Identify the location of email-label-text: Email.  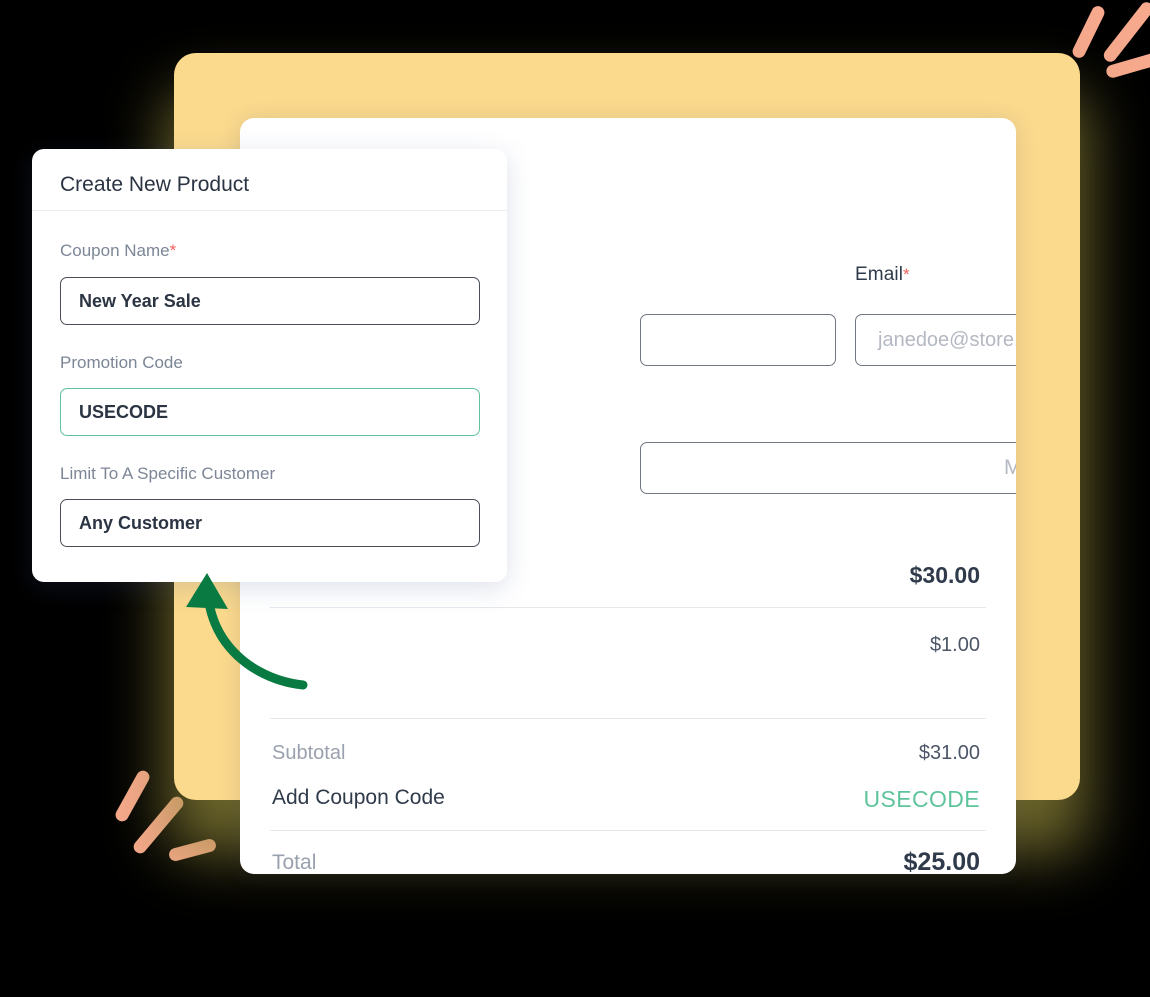
(879, 274).